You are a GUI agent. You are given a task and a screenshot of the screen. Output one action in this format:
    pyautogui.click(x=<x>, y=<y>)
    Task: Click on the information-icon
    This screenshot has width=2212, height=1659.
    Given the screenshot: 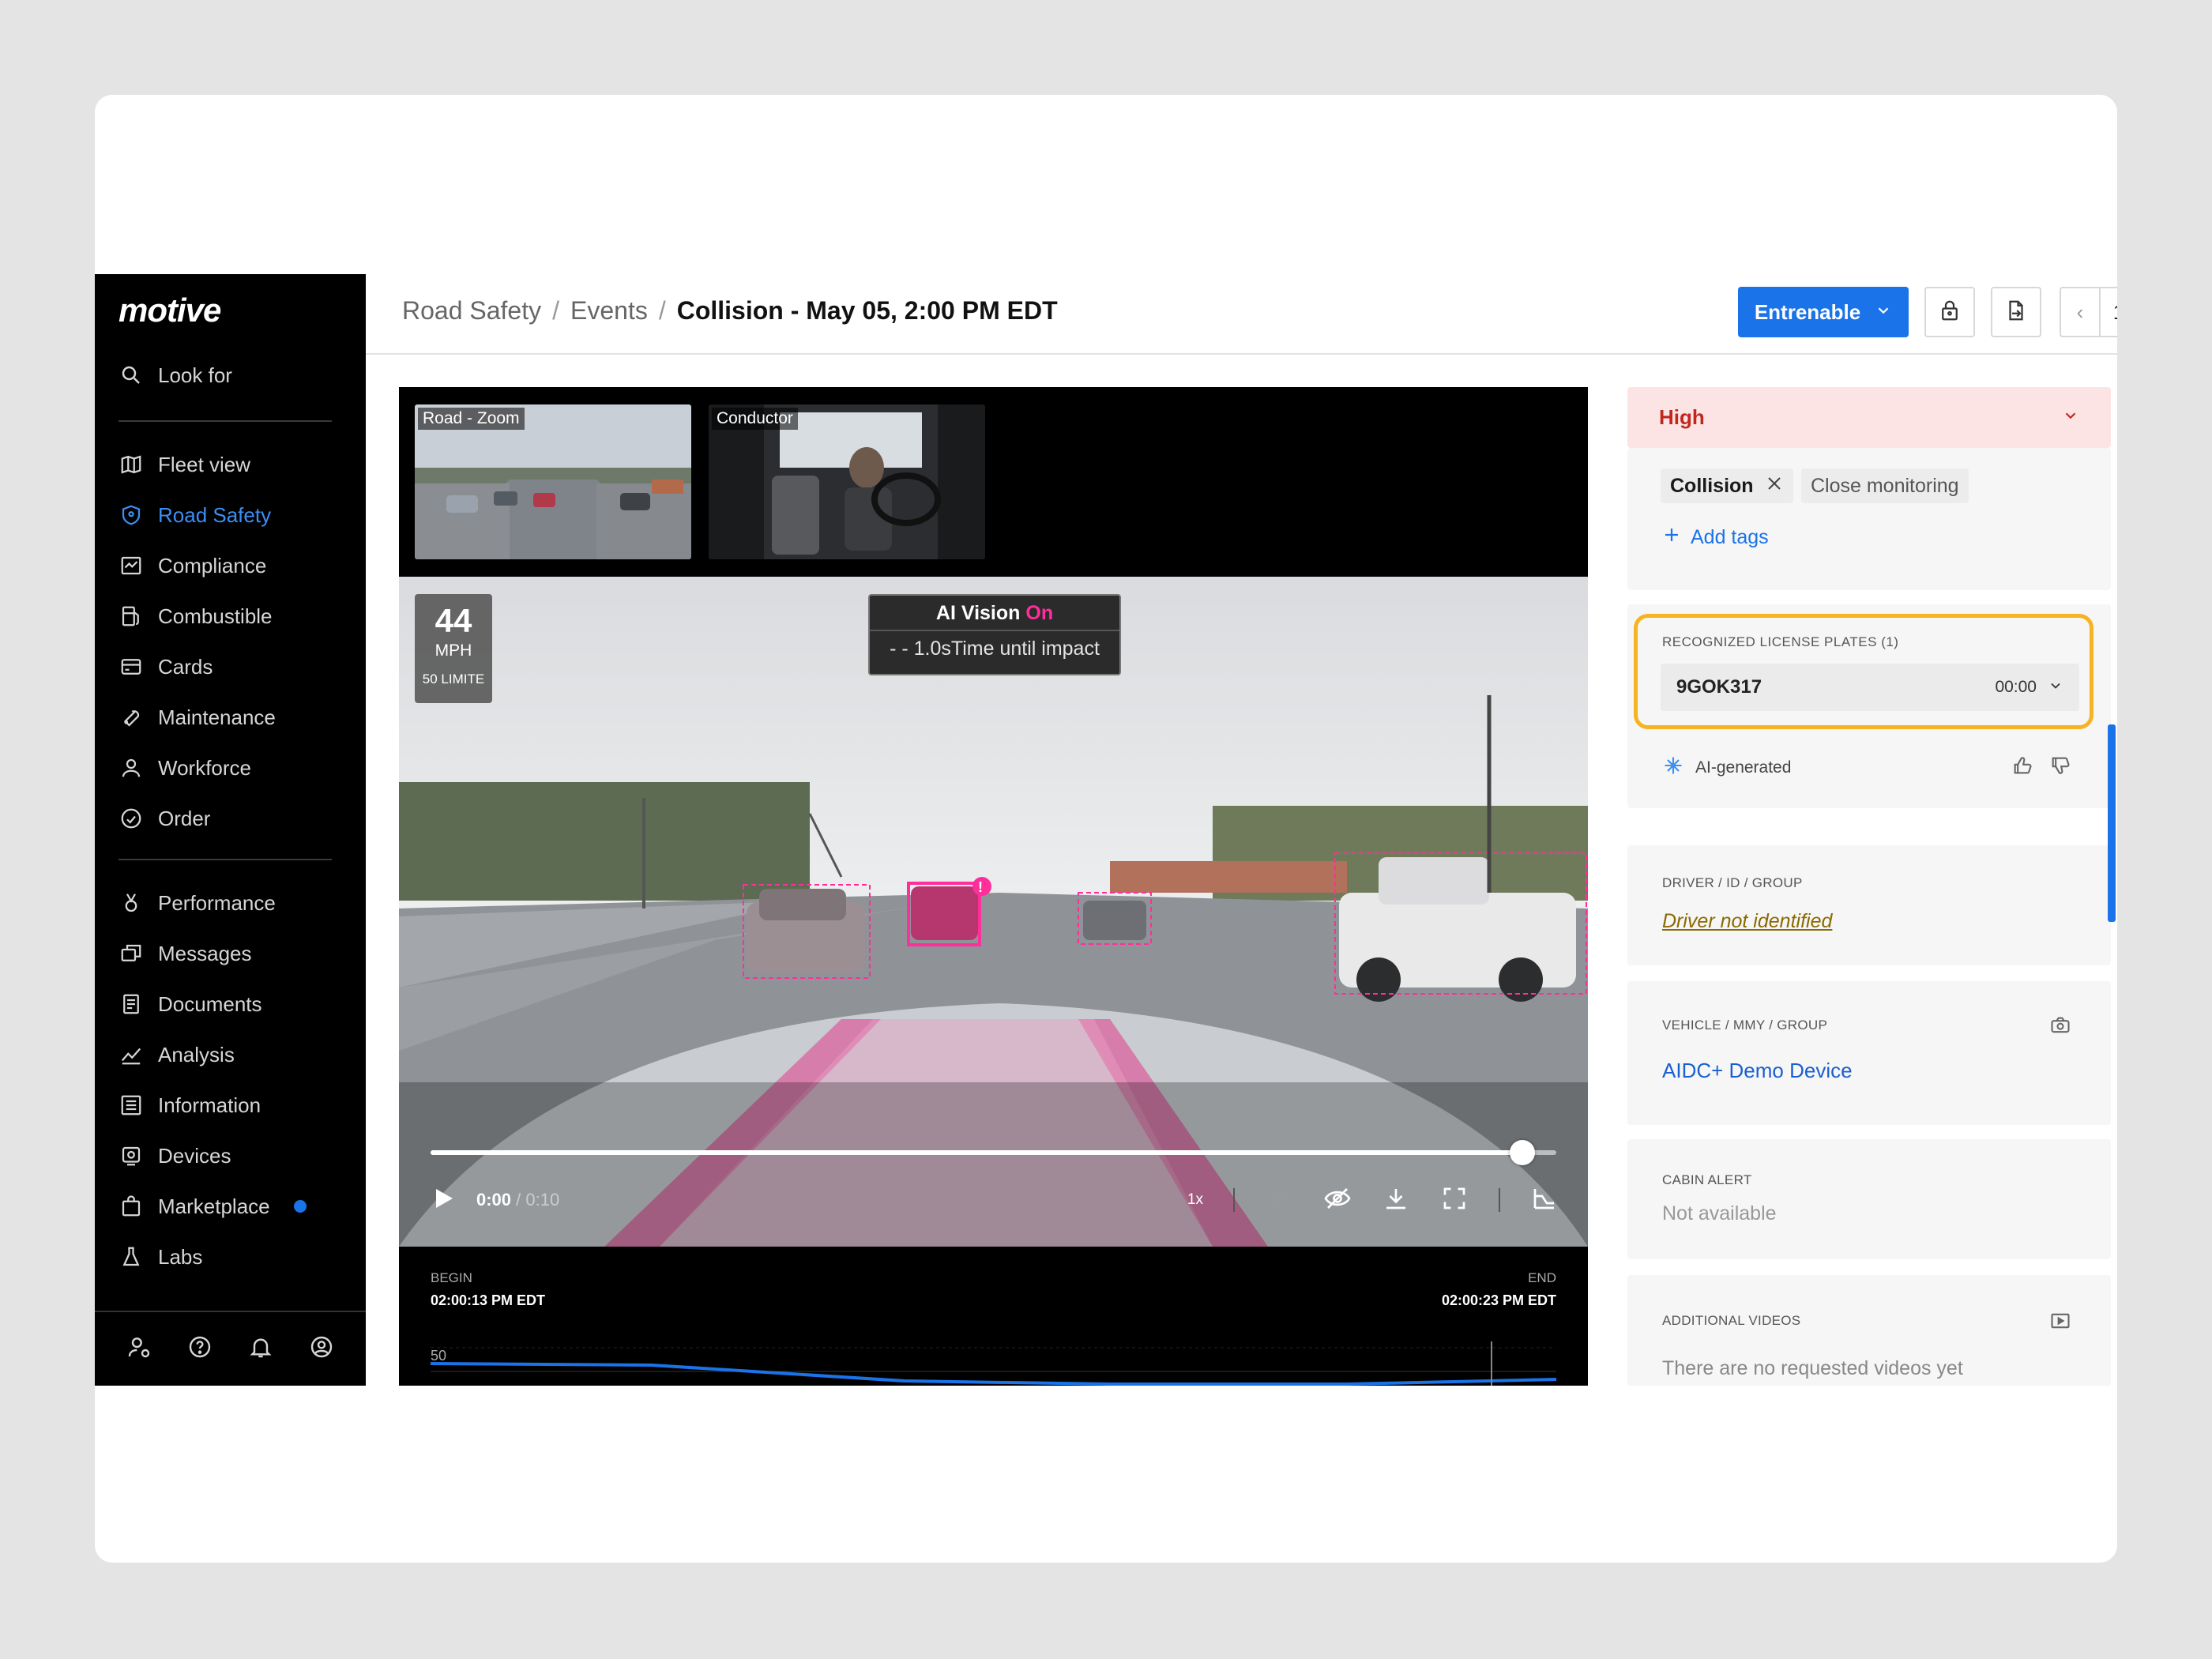 What is the action you would take?
    pyautogui.click(x=131, y=1105)
    